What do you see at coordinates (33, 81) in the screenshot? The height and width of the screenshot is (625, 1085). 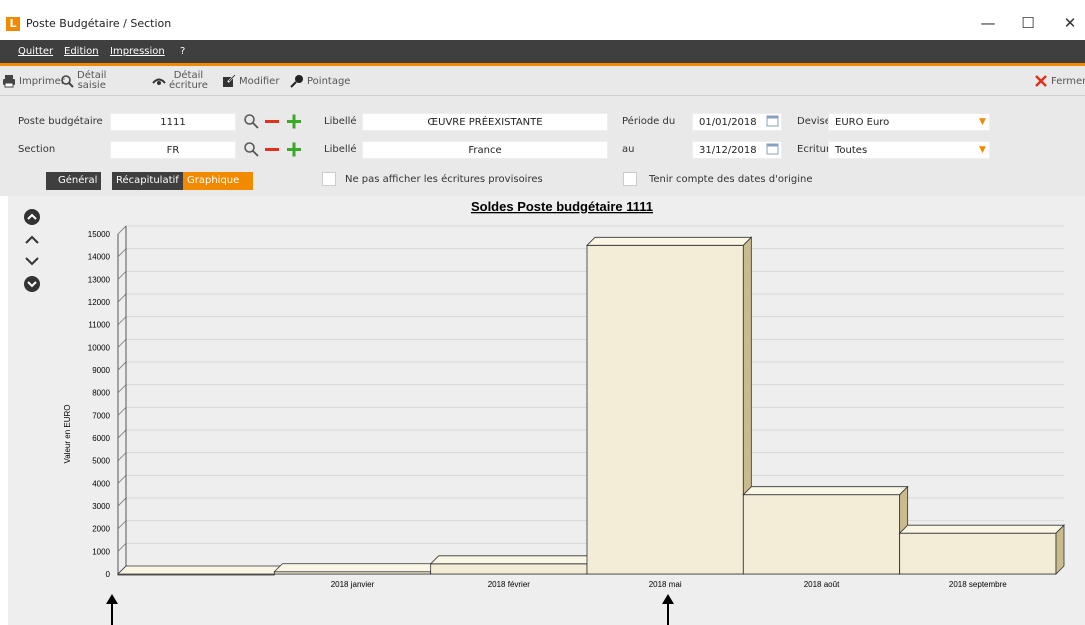 I see `print-button: Imprimer` at bounding box center [33, 81].